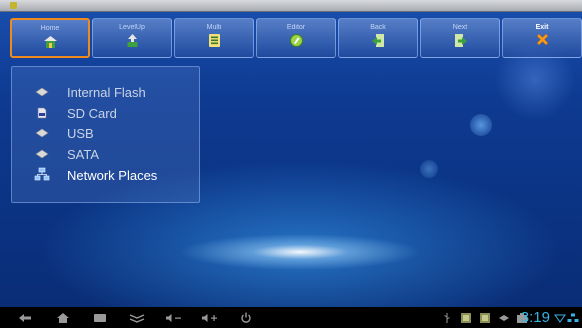 This screenshot has height=328, width=582. What do you see at coordinates (42, 154) in the screenshot?
I see `sata-drive-icon` at bounding box center [42, 154].